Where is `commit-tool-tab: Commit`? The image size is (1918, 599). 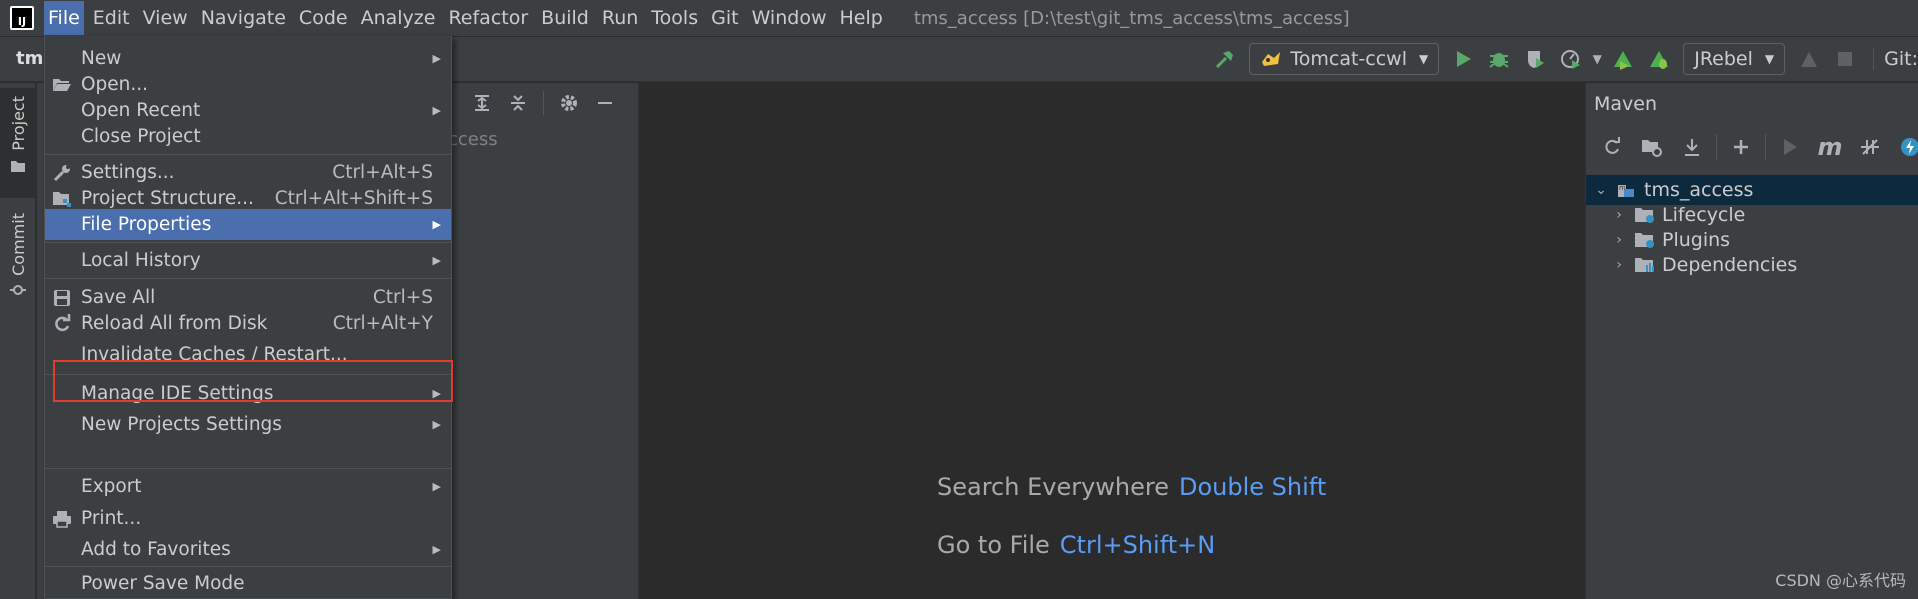 commit-tool-tab: Commit is located at coordinates (18, 258).